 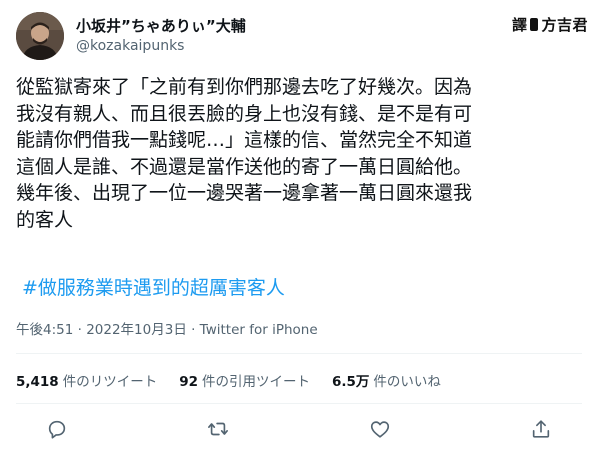 I want to click on action-bar, so click(x=299, y=429).